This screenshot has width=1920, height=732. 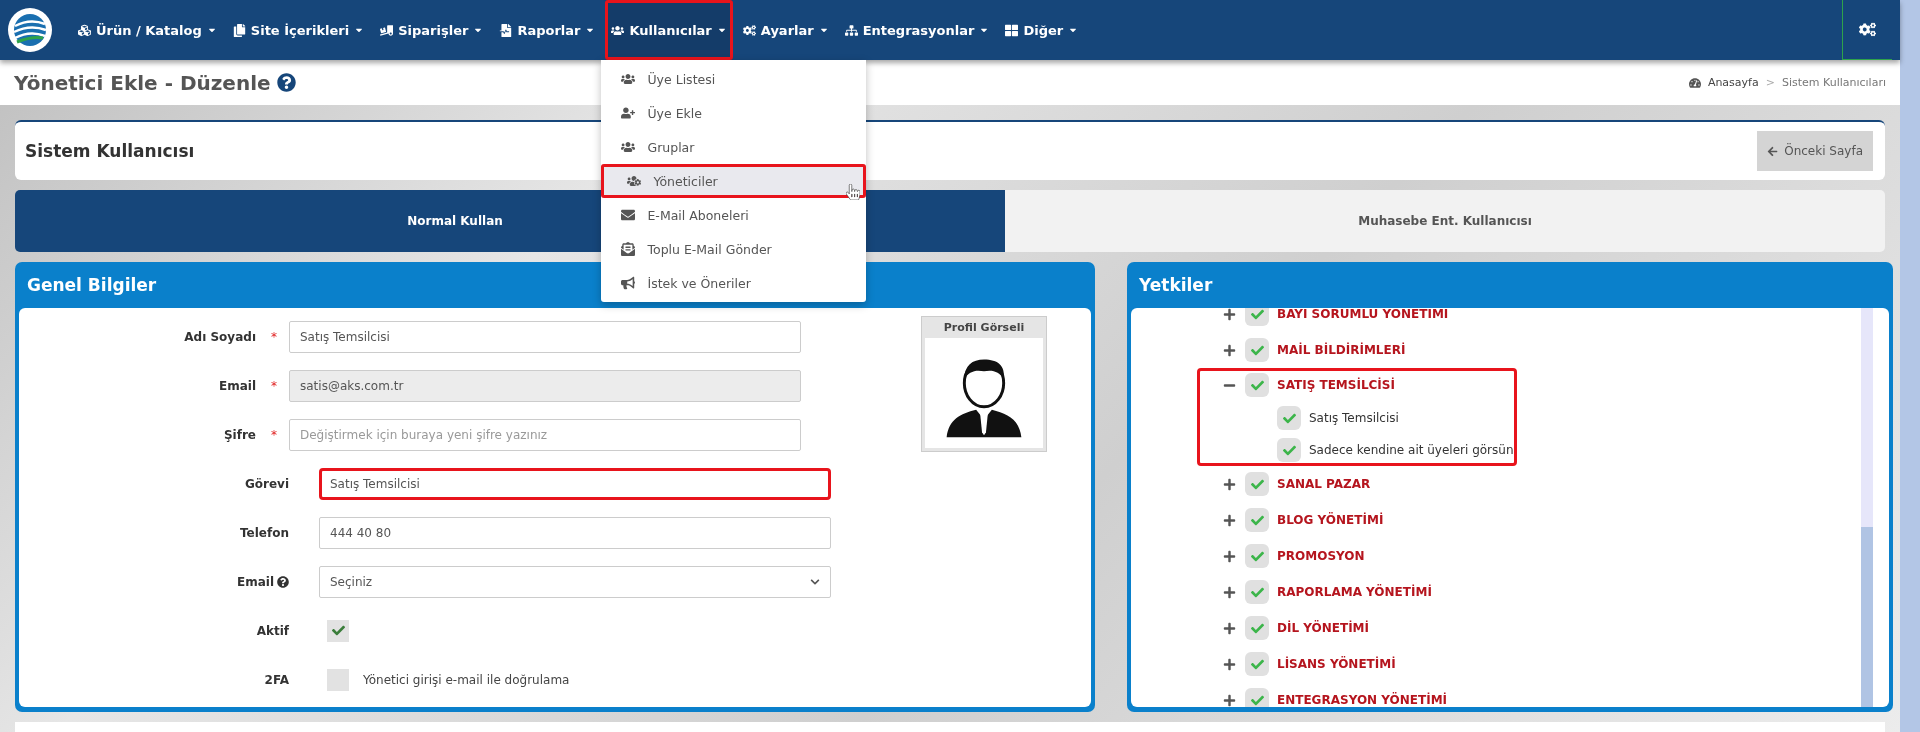 What do you see at coordinates (1867, 617) in the screenshot?
I see `scrollbar-thumb` at bounding box center [1867, 617].